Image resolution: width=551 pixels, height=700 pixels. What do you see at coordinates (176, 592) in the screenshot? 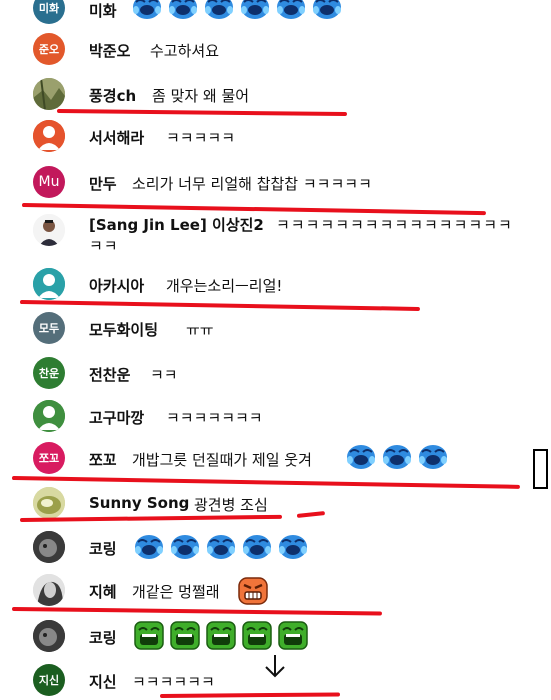
I see `message-text: 개같은 멍쩔래` at bounding box center [176, 592].